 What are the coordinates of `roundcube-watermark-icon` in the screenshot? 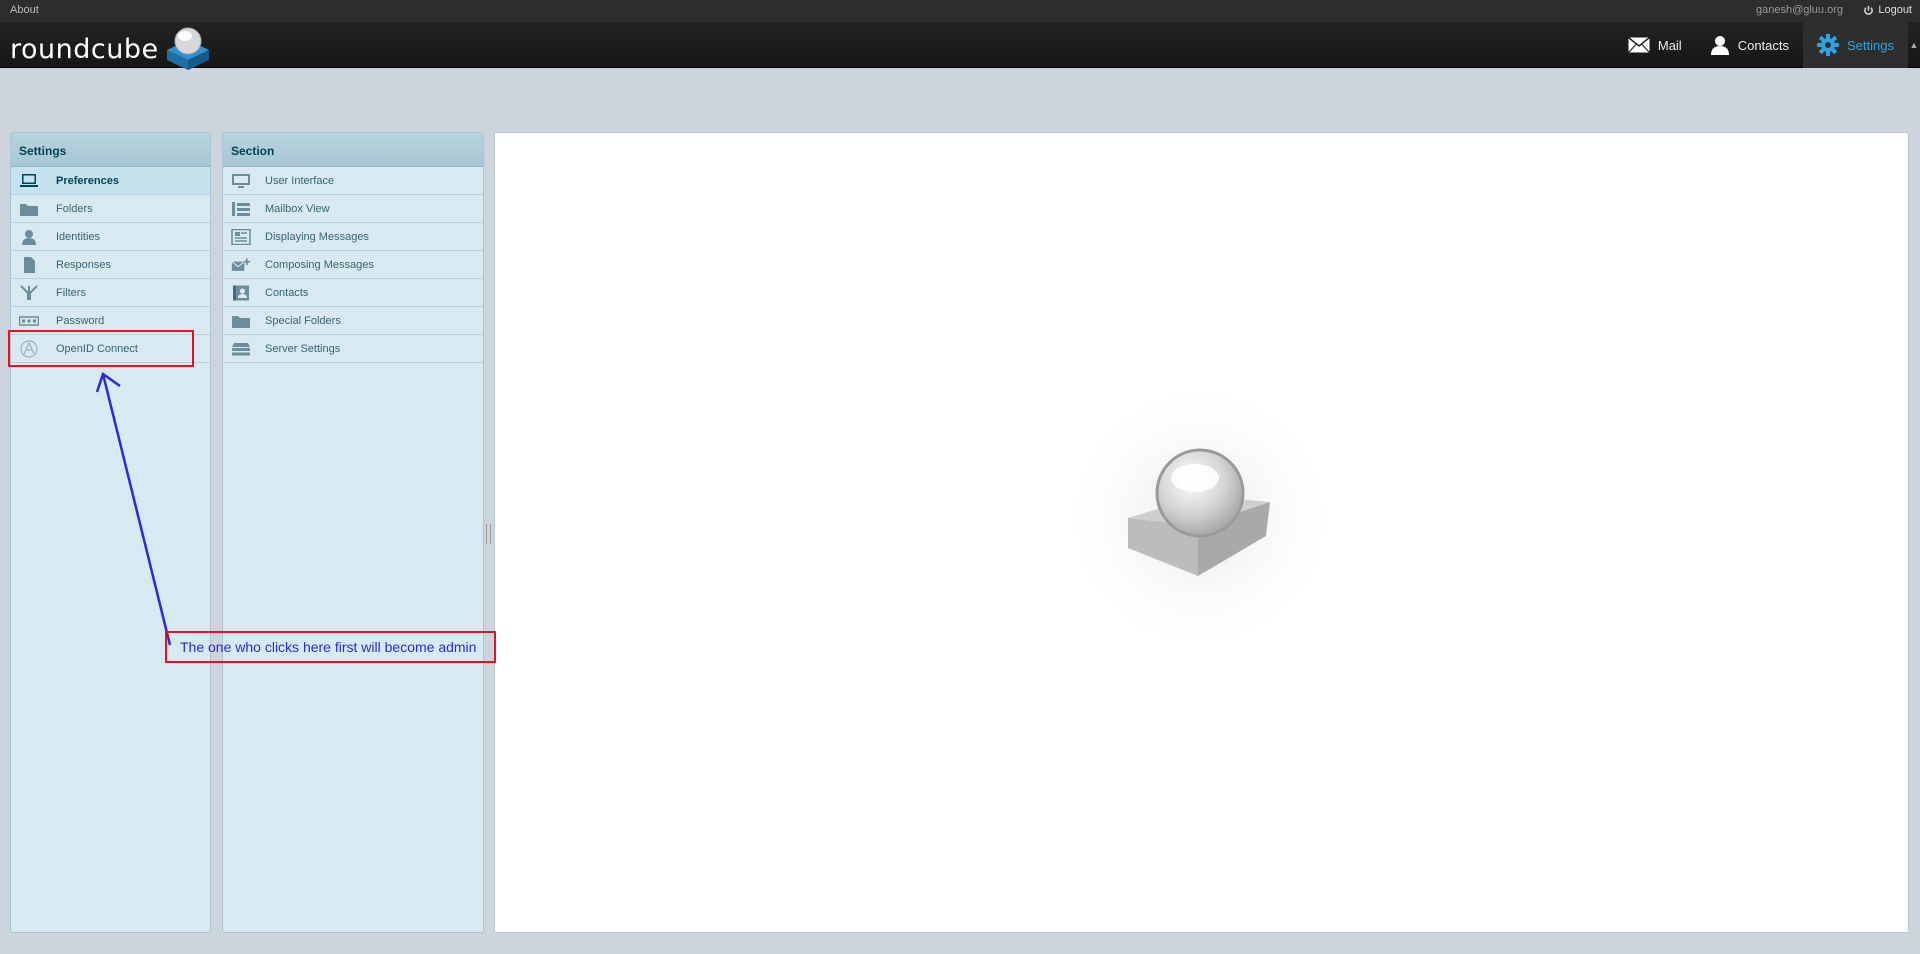 It's located at (1200, 518).